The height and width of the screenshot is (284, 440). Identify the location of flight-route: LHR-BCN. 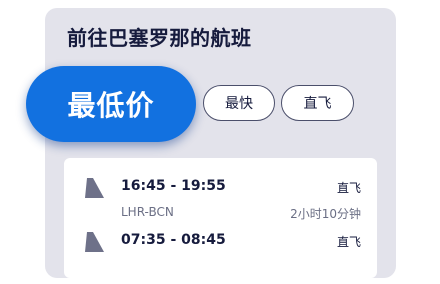
(147, 212).